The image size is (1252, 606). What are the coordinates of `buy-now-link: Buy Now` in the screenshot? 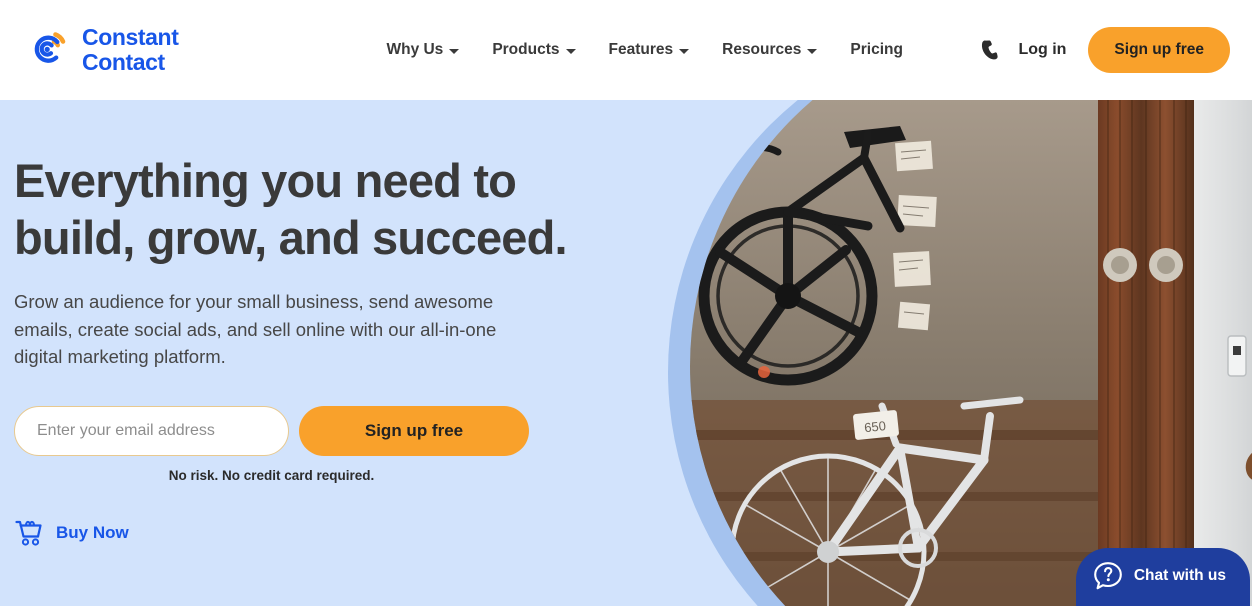 It's located at (89, 533).